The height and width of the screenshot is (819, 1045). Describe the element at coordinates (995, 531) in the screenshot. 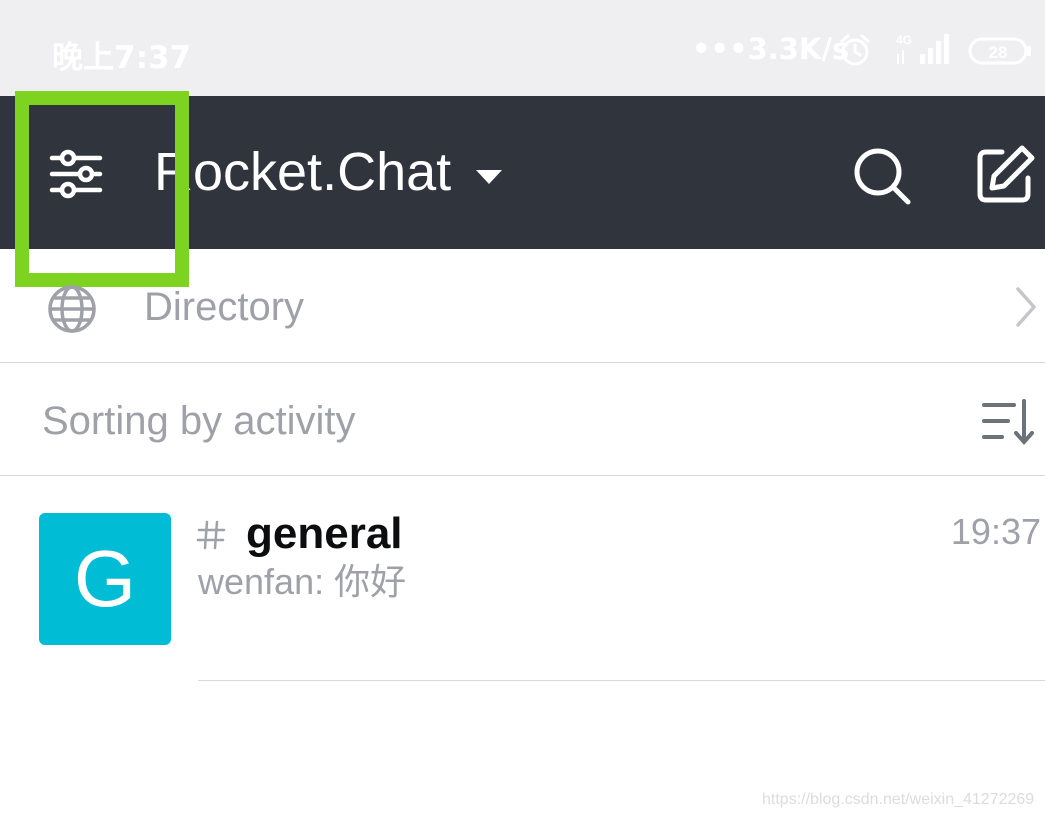

I see `room-timestamp: 19:37` at that location.